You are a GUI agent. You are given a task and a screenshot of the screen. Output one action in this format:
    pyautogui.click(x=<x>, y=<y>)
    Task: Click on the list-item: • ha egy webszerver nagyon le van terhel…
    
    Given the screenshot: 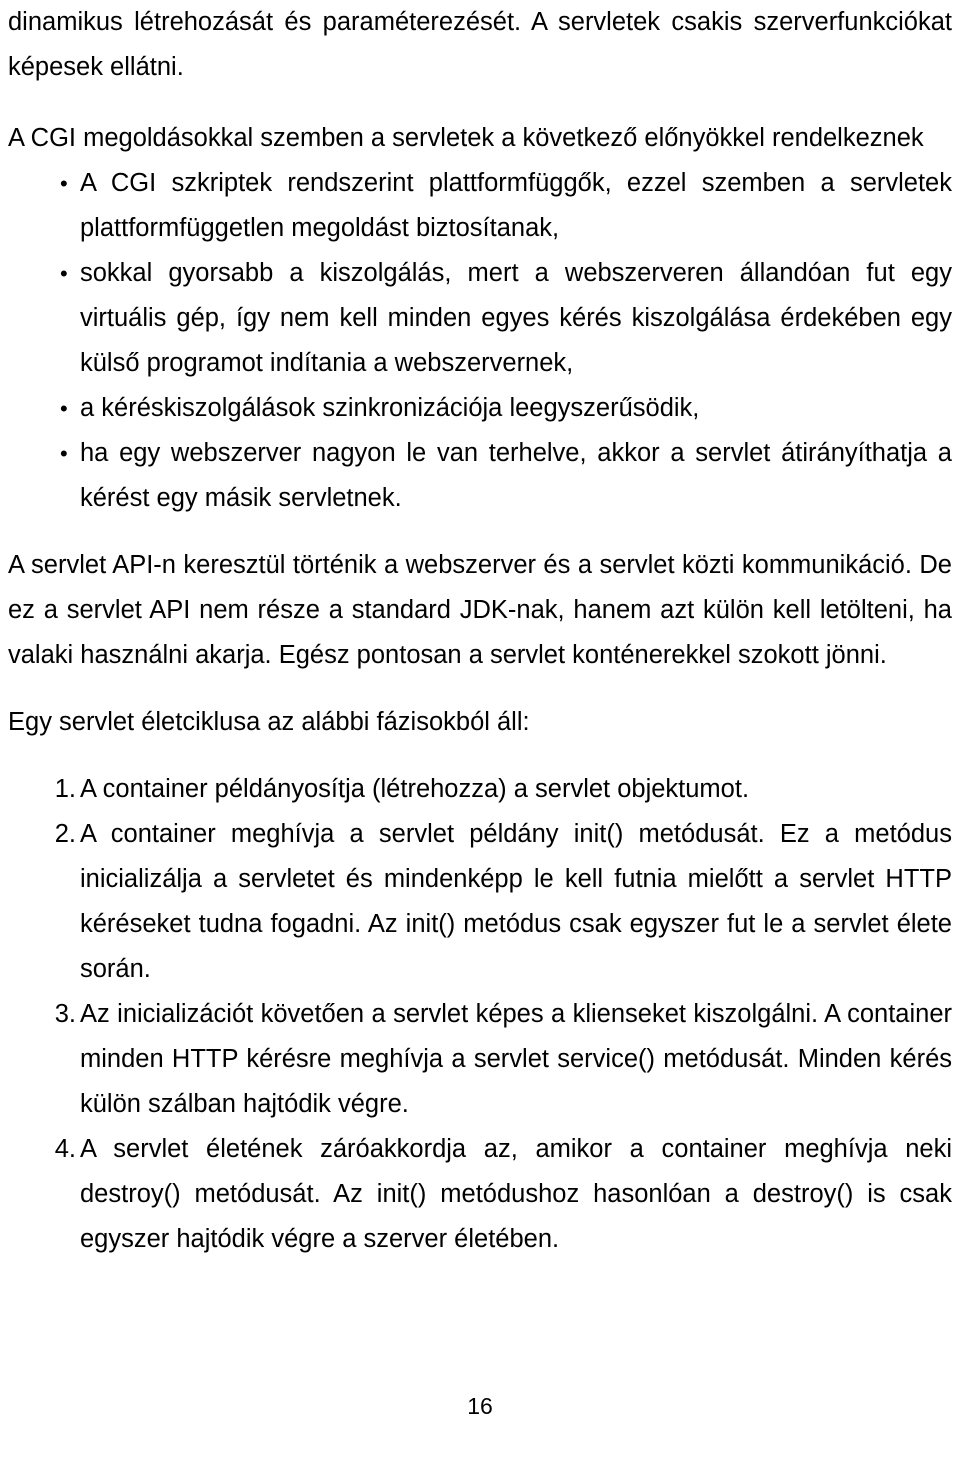 What is the action you would take?
    pyautogui.click(x=480, y=476)
    